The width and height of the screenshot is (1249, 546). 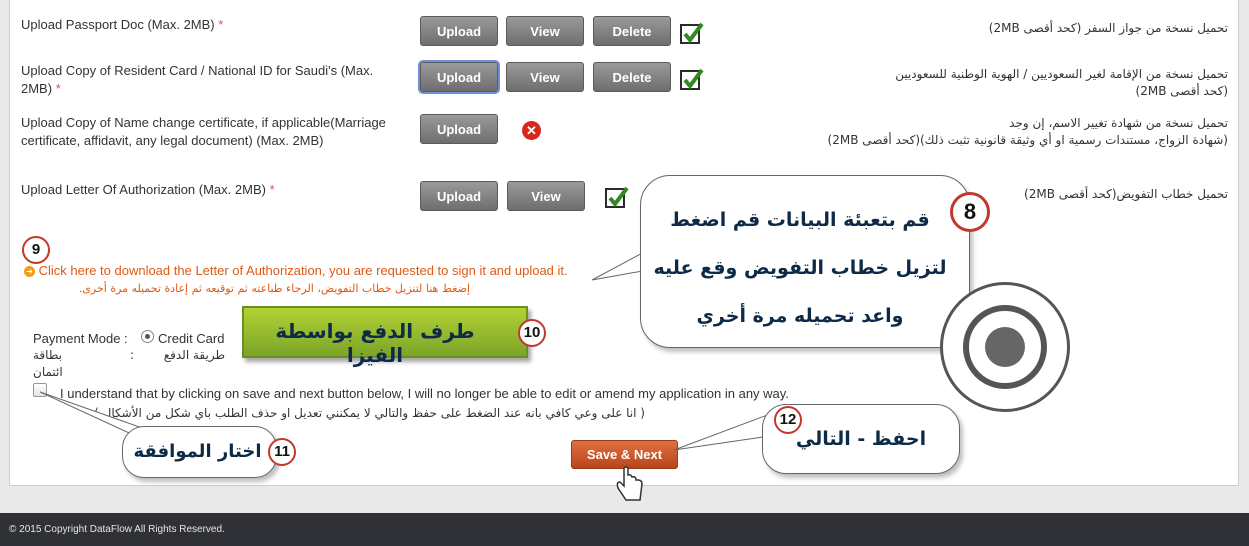 What do you see at coordinates (624, 454) in the screenshot?
I see `save-next-button: Save & Next` at bounding box center [624, 454].